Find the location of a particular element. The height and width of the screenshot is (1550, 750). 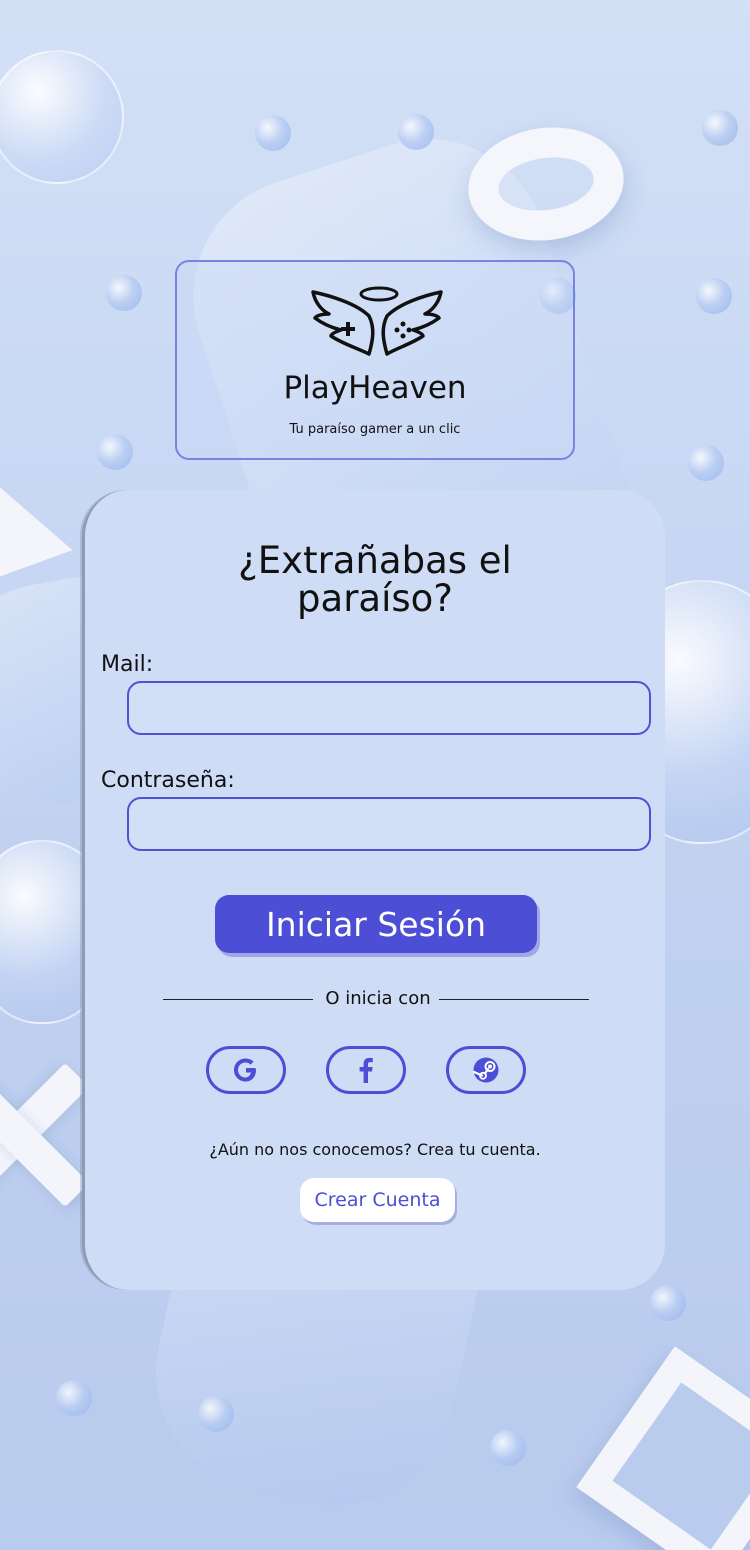

password-label: Contraseña: is located at coordinates (168, 780).